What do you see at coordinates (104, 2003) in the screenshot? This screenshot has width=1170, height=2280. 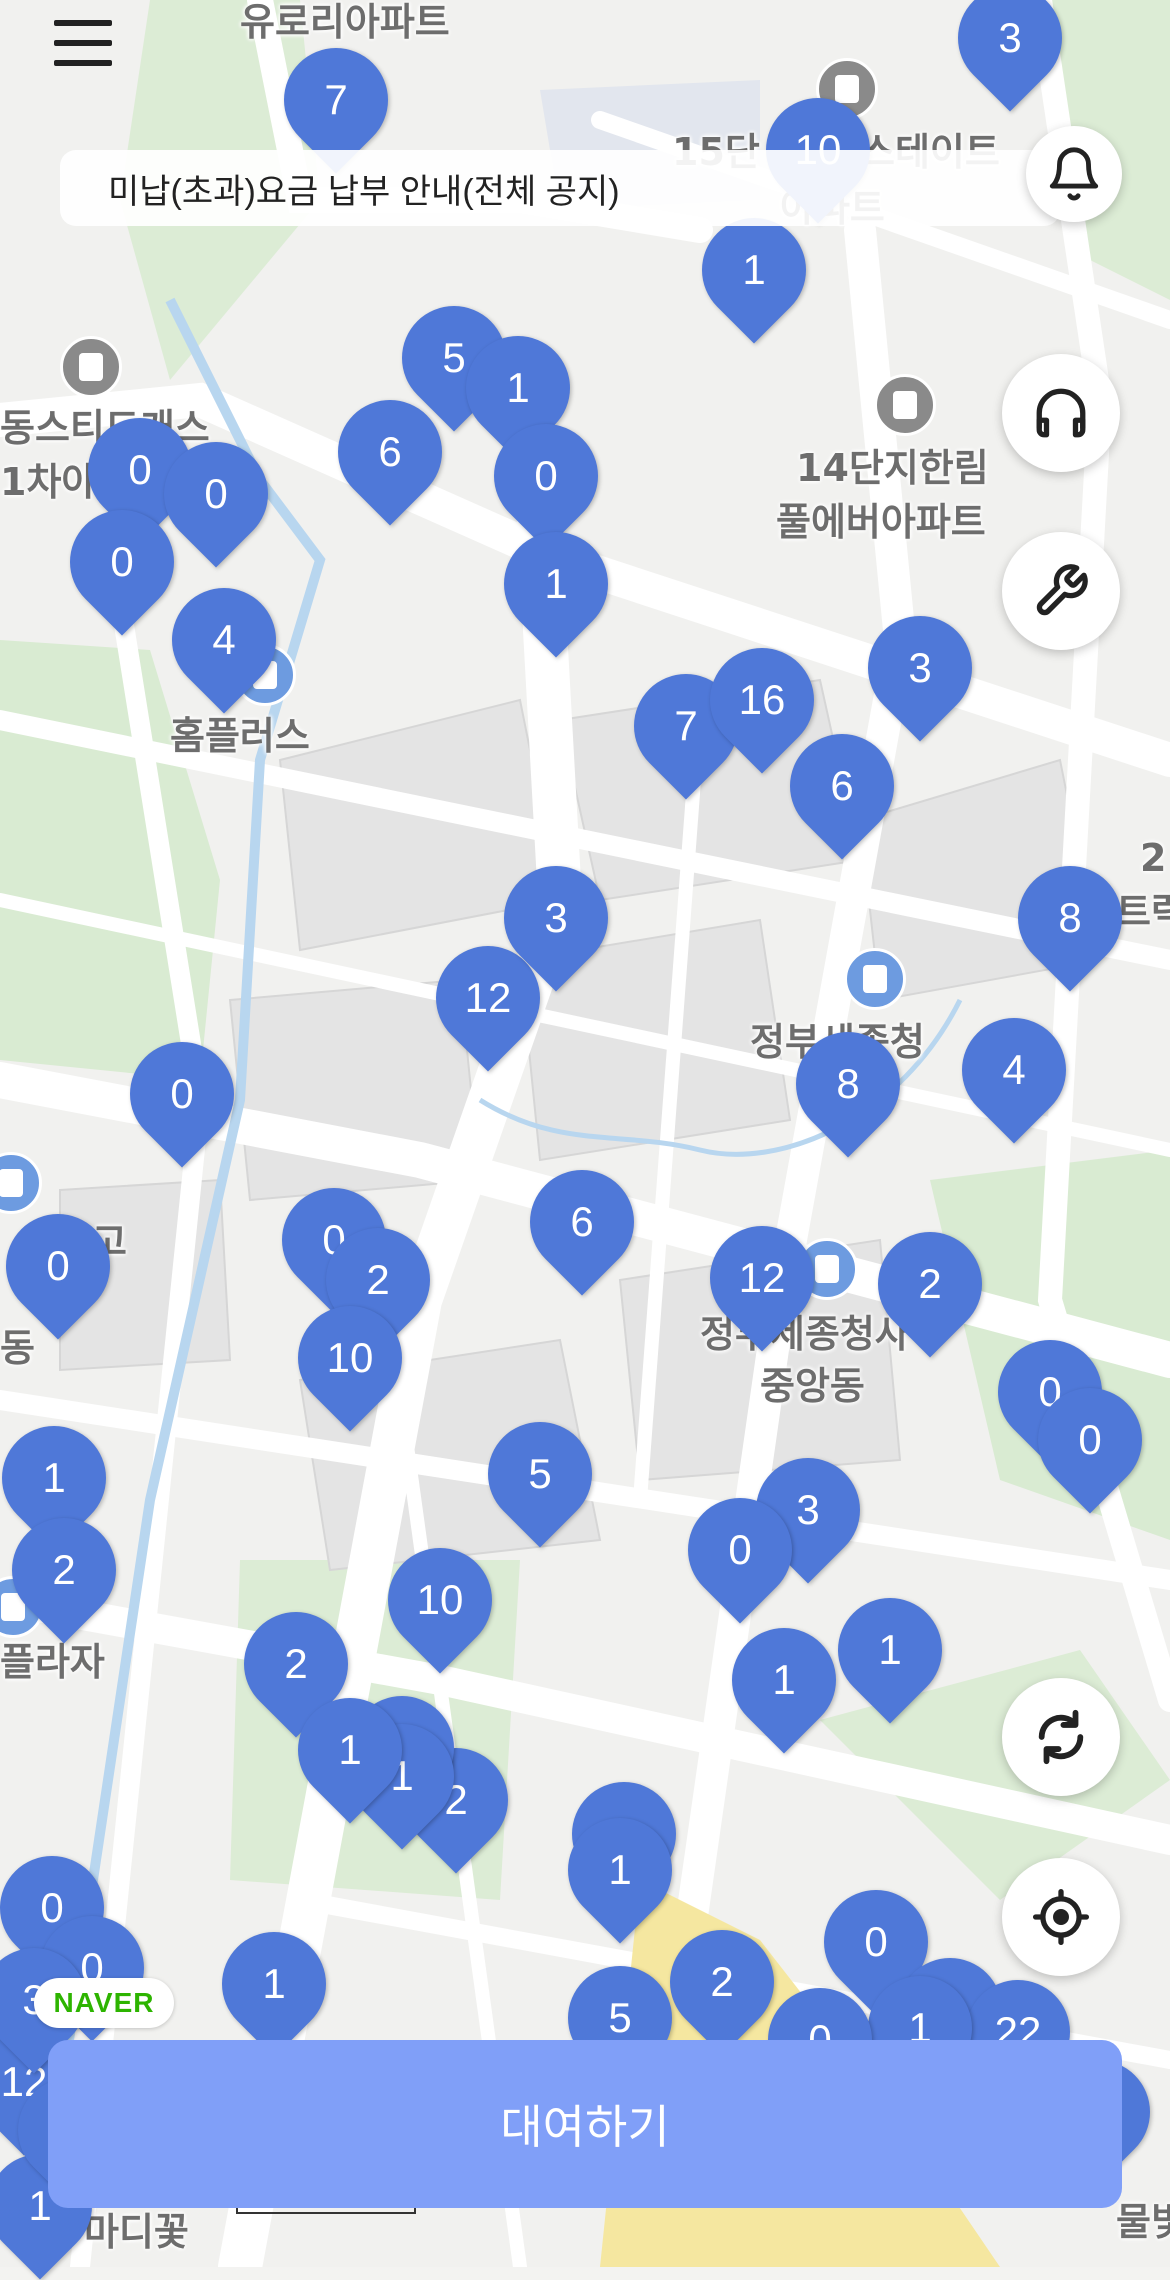 I see `naver-logo-badge: NAVER` at bounding box center [104, 2003].